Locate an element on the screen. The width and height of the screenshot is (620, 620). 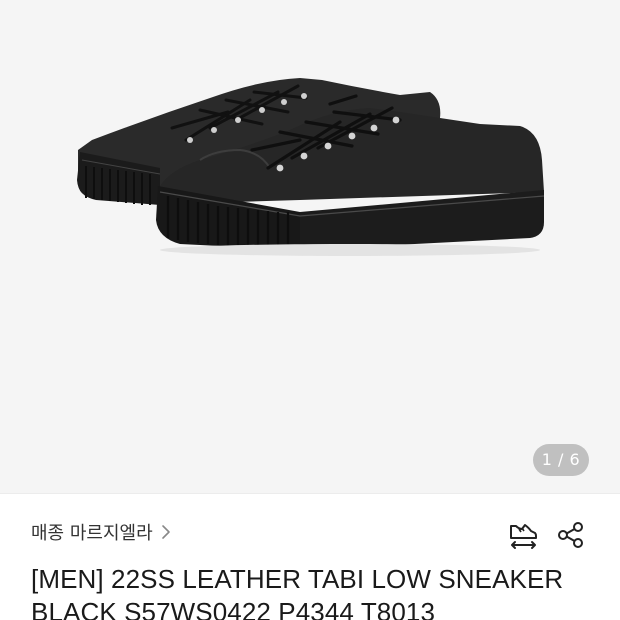
section-divider is located at coordinates (310, 493).